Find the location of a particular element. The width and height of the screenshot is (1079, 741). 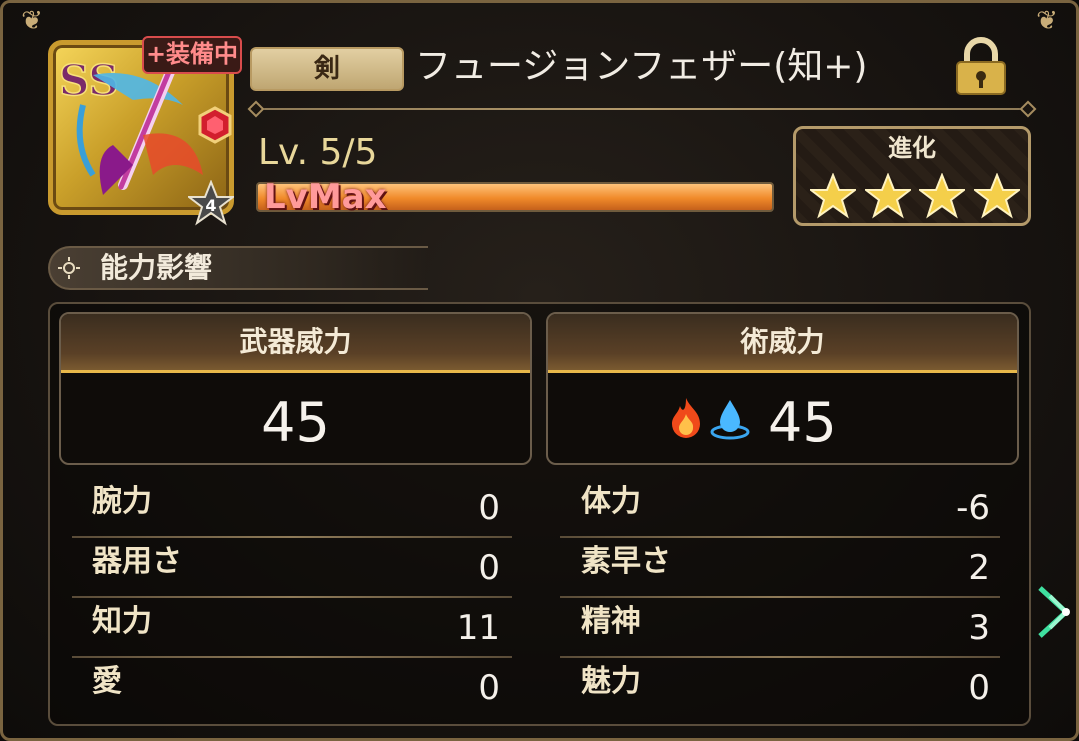

weapon-power-title: 武器威力 is located at coordinates (295, 341).